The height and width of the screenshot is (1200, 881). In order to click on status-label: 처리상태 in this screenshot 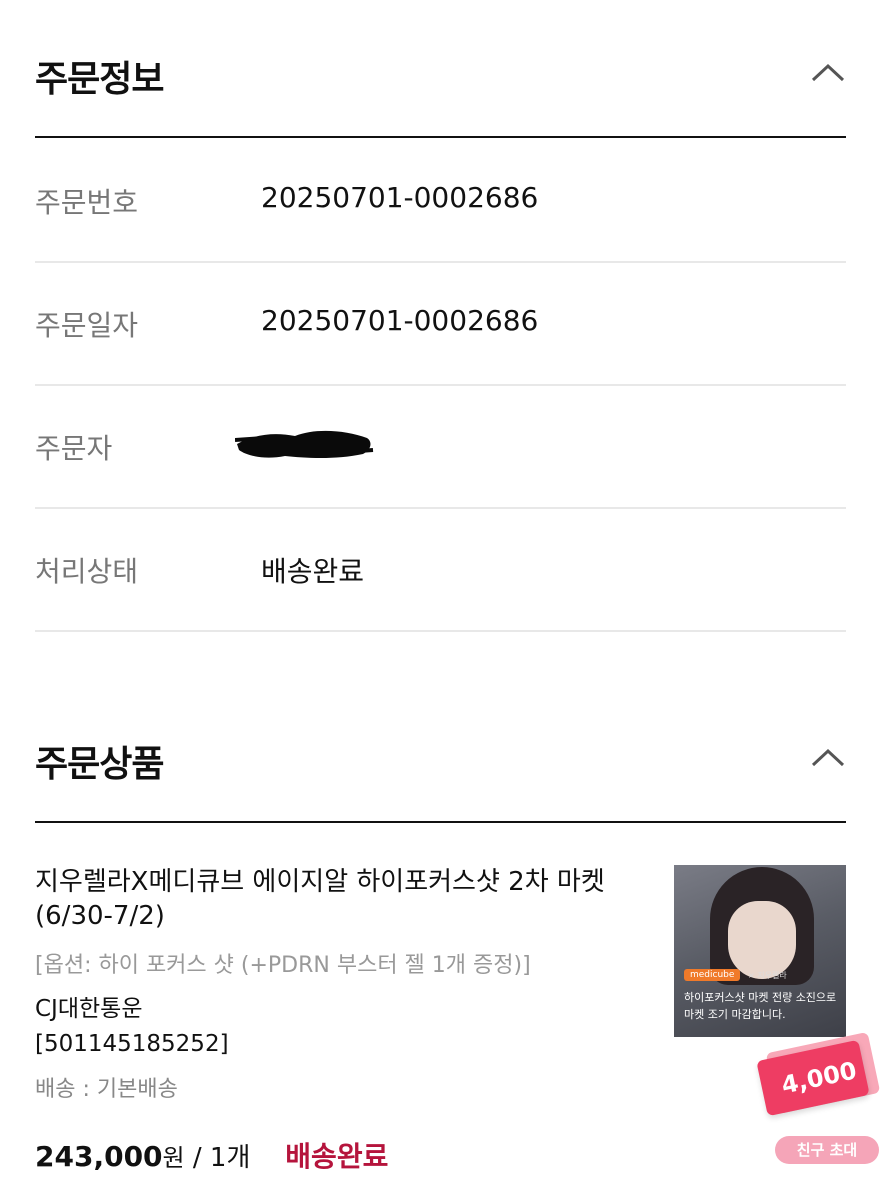, I will do `click(87, 571)`.